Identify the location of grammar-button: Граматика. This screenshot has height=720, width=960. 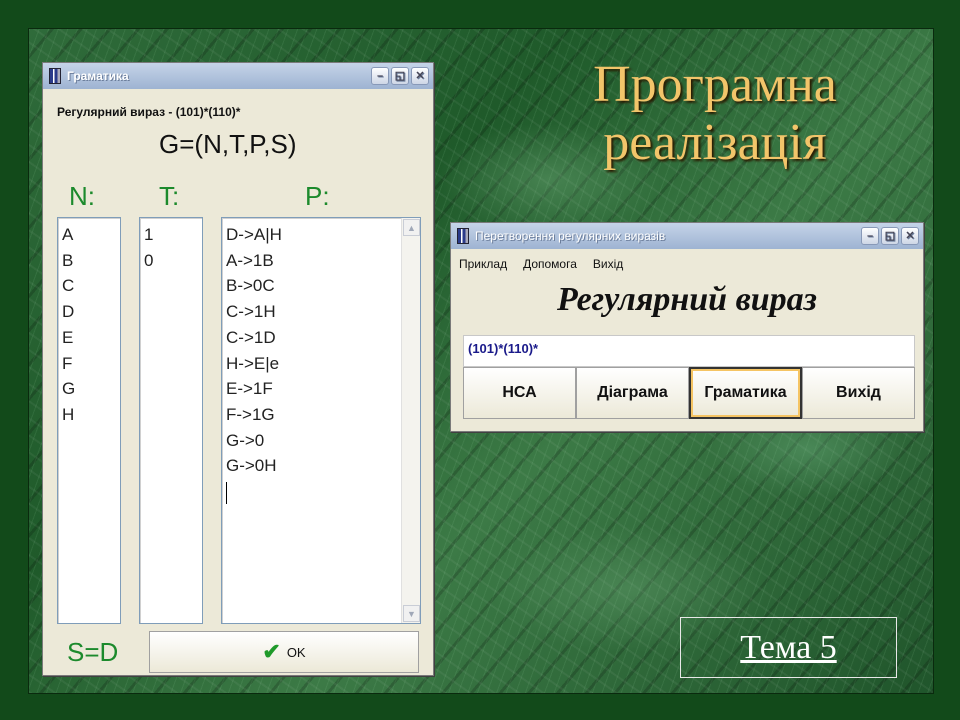
(745, 393).